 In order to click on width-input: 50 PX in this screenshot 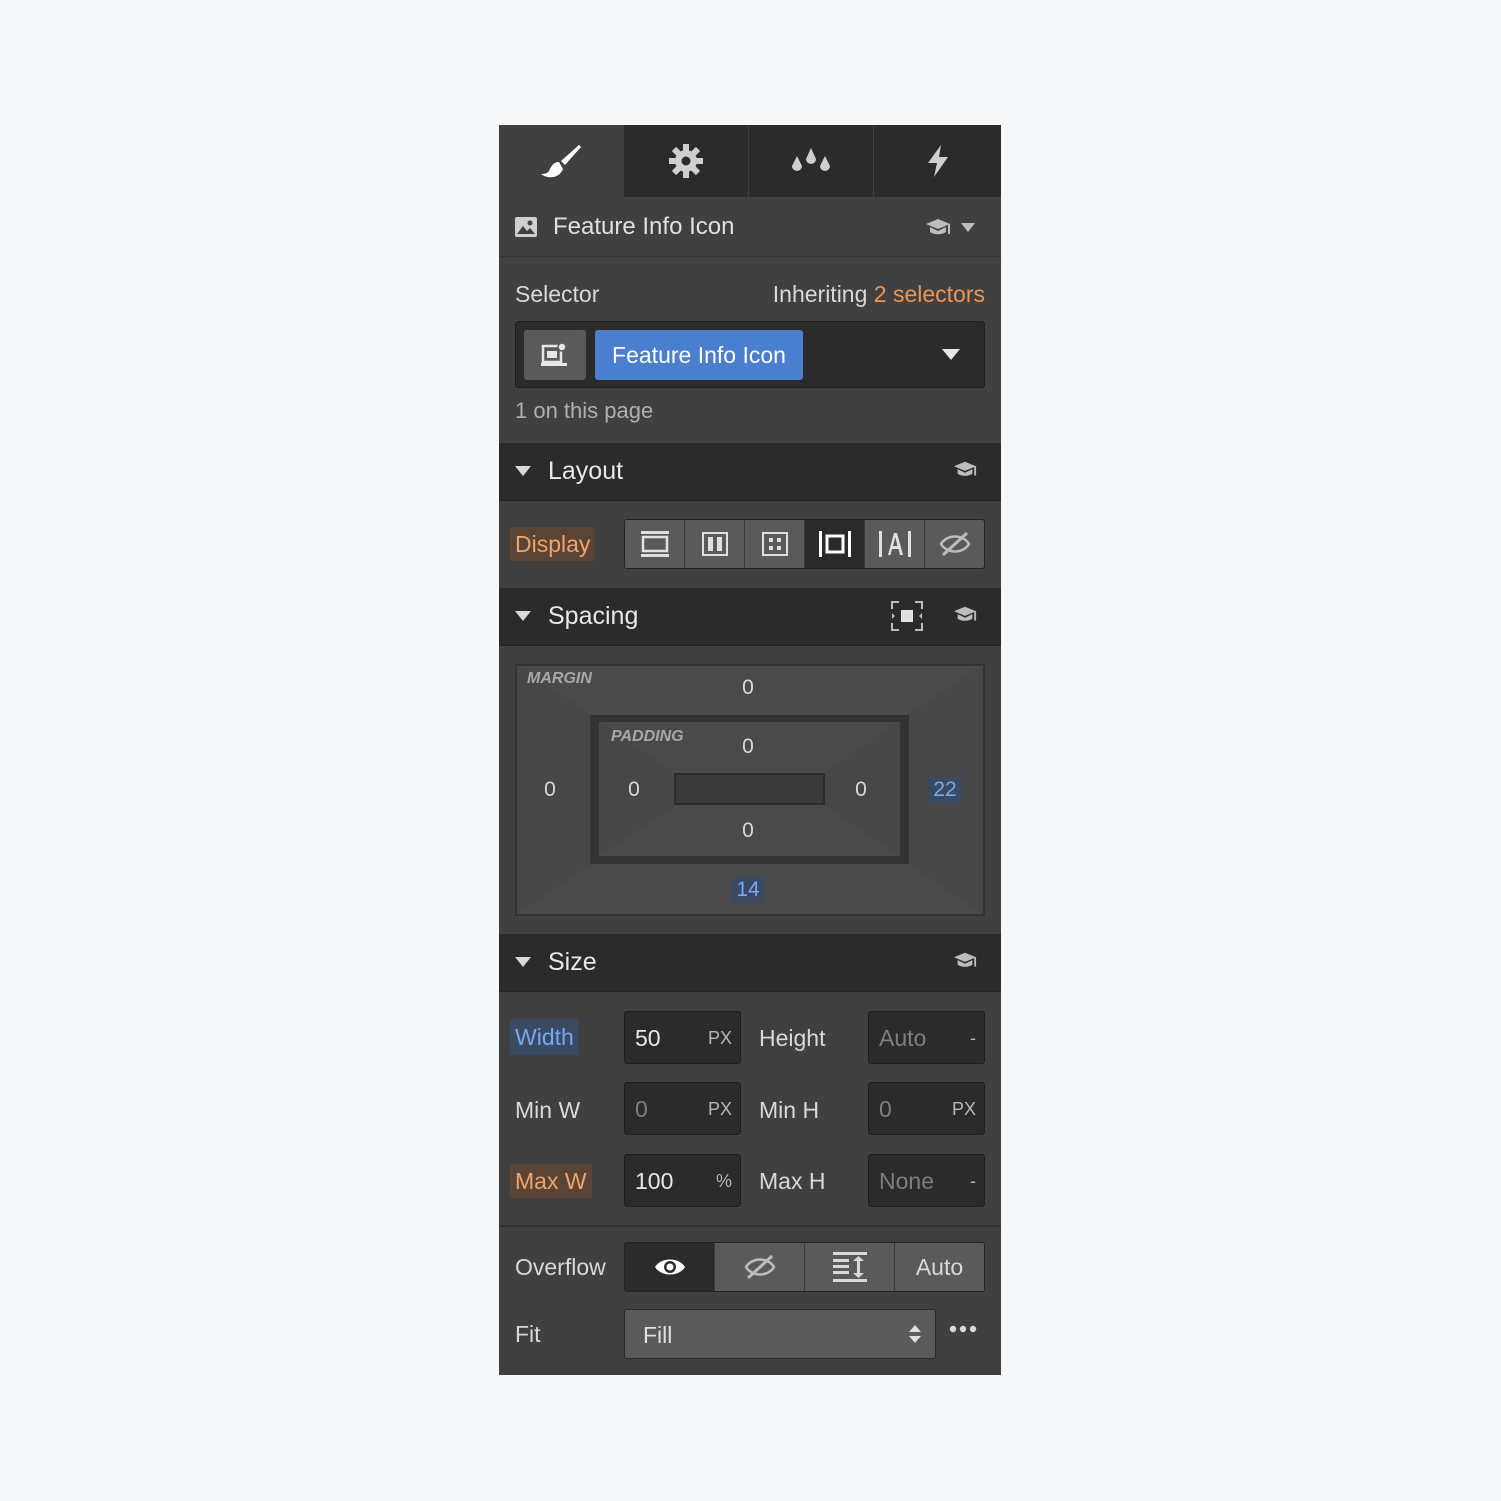, I will do `click(682, 1037)`.